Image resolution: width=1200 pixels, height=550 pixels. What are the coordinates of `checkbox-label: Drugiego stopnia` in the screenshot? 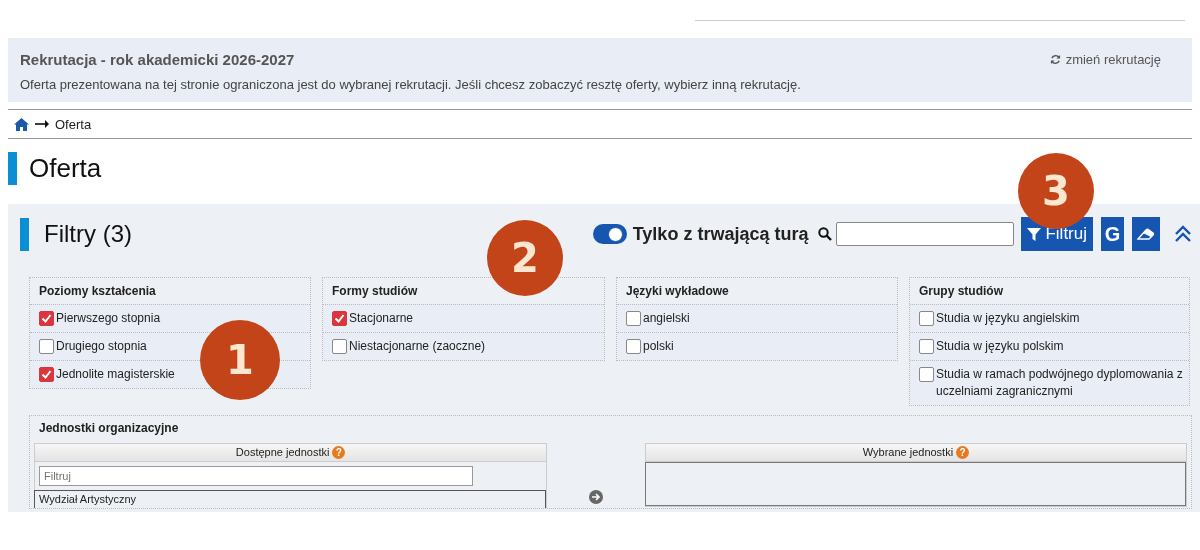 It's located at (101, 346).